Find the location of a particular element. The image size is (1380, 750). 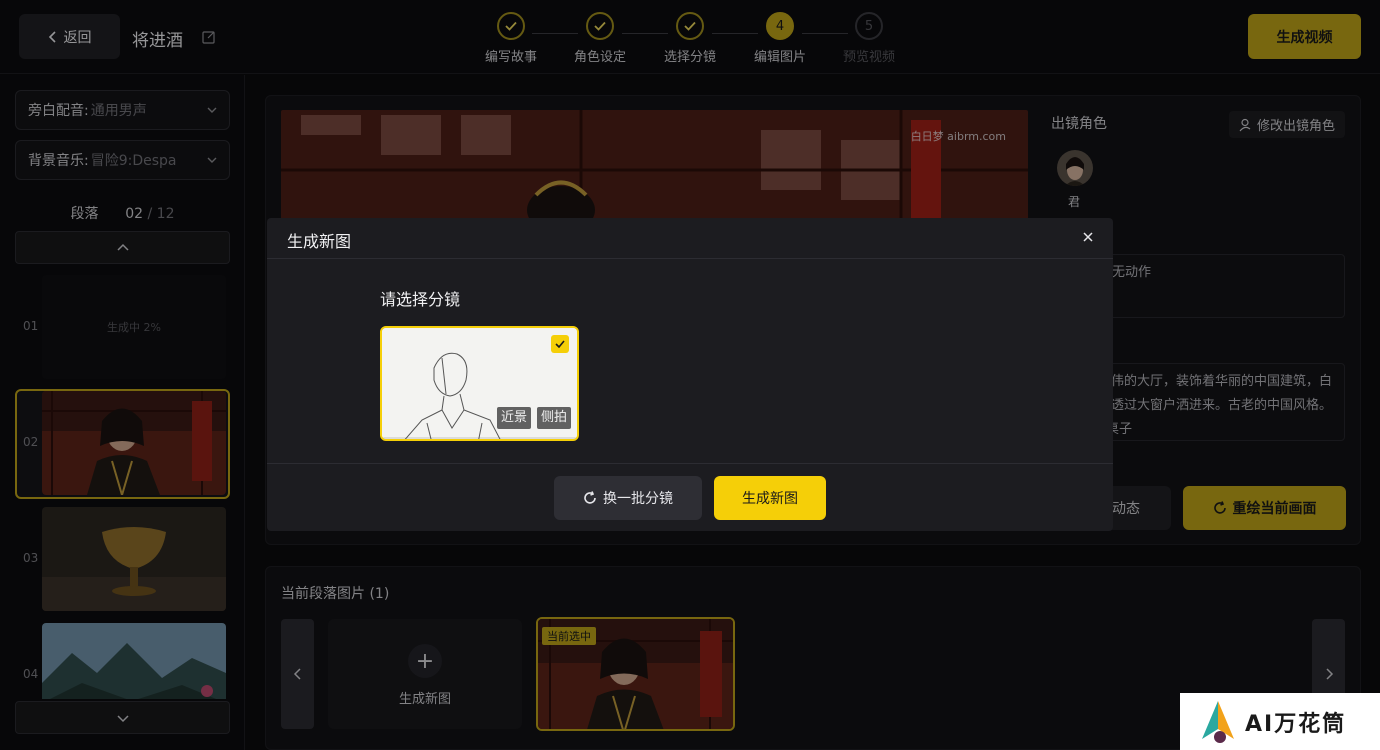

swap-batch-button: 换一批分镜 is located at coordinates (628, 498).